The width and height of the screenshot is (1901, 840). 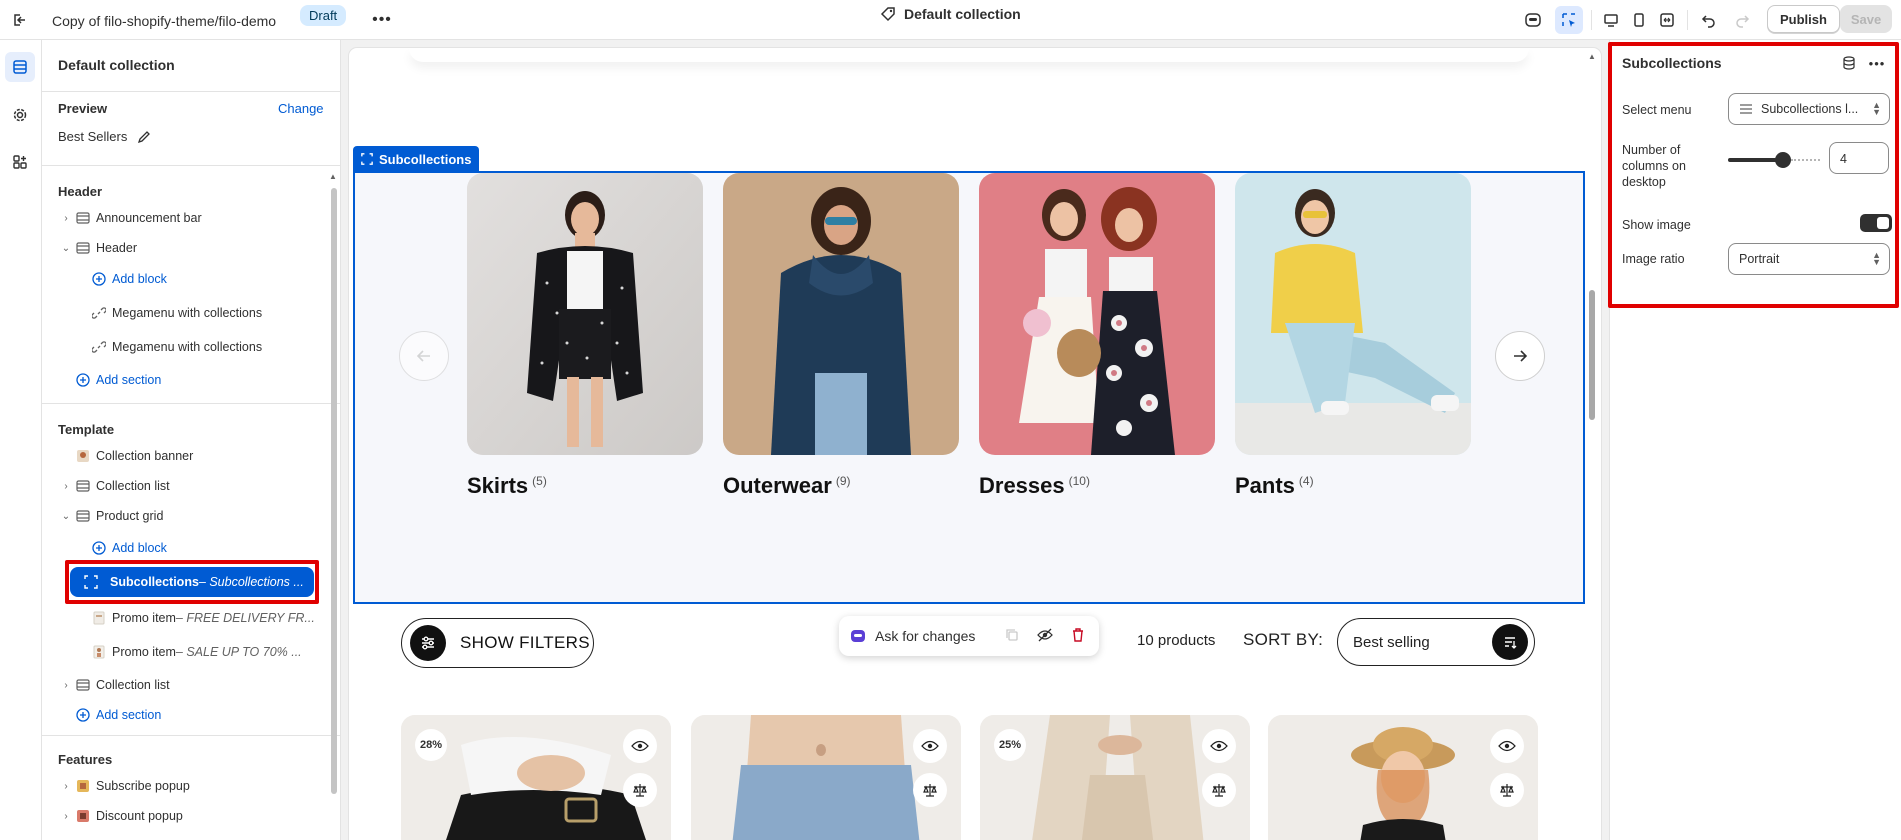 I want to click on desktop-view-icon, so click(x=1611, y=20).